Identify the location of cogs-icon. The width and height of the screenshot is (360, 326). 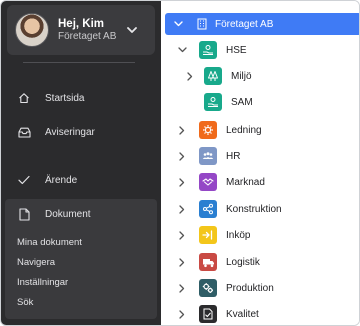
(208, 288).